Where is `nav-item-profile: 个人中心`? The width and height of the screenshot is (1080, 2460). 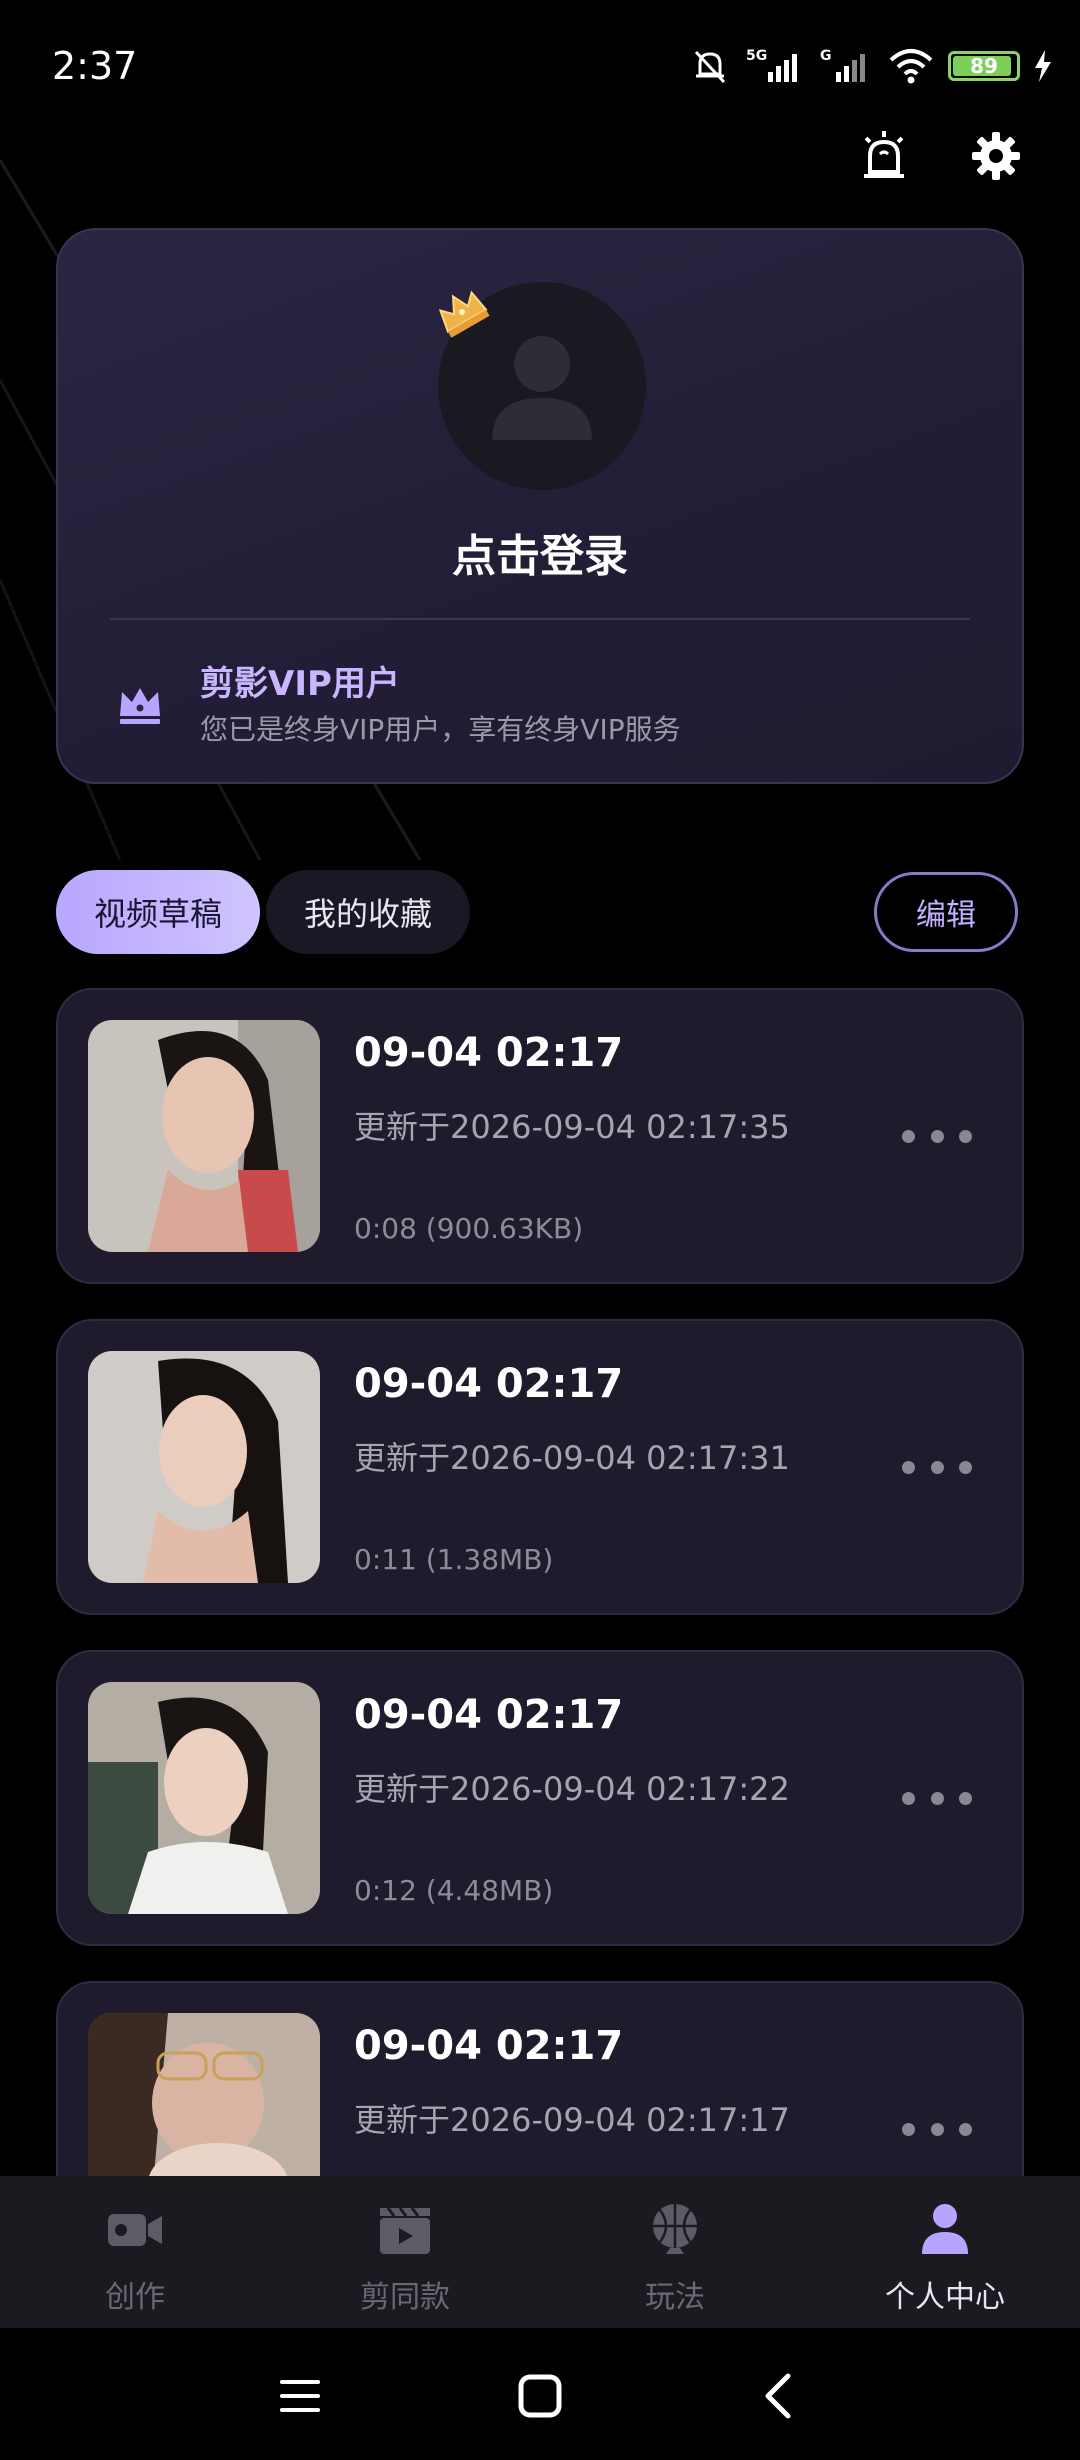 nav-item-profile: 个人中心 is located at coordinates (945, 2252).